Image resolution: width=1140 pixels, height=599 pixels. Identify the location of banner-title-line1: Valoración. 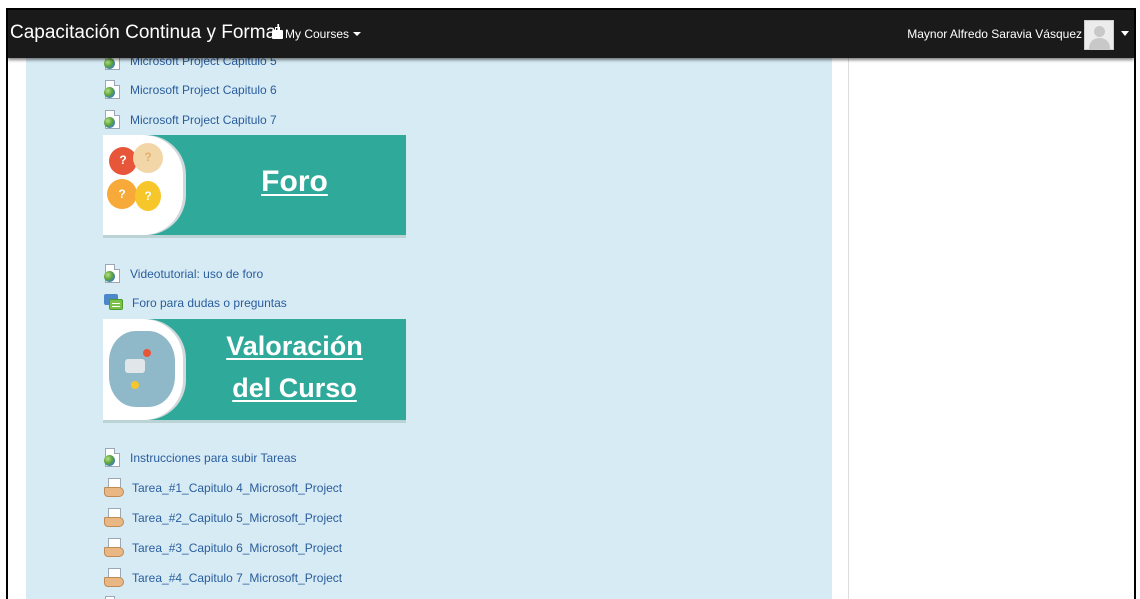
(294, 346).